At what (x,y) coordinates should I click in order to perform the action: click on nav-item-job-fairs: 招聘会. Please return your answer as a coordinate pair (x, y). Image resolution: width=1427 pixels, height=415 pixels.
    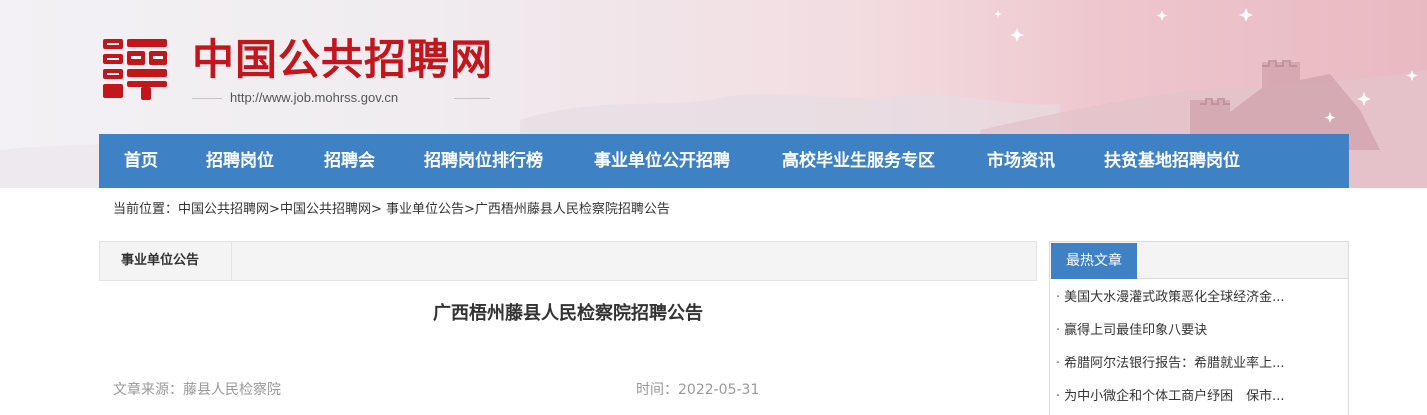
    Looking at the image, I should click on (349, 161).